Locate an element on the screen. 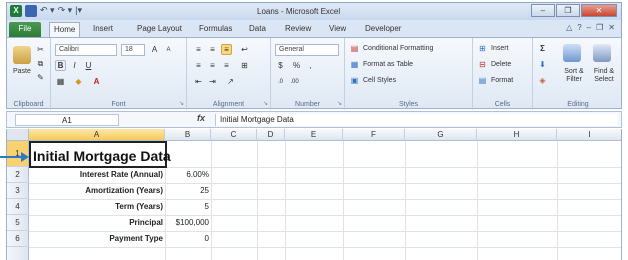  window-minimize-icon: – is located at coordinates (589, 27).